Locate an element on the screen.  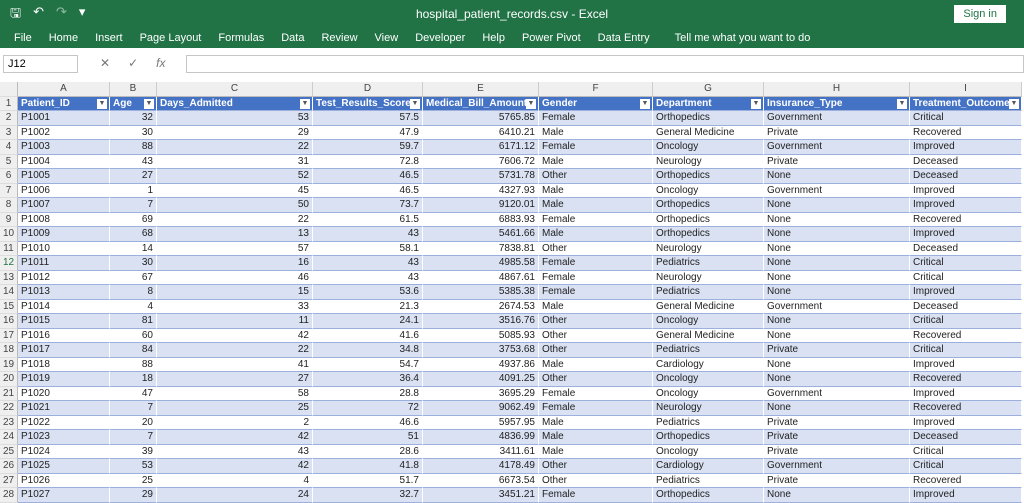
row-number: 28 is located at coordinates (9, 495).